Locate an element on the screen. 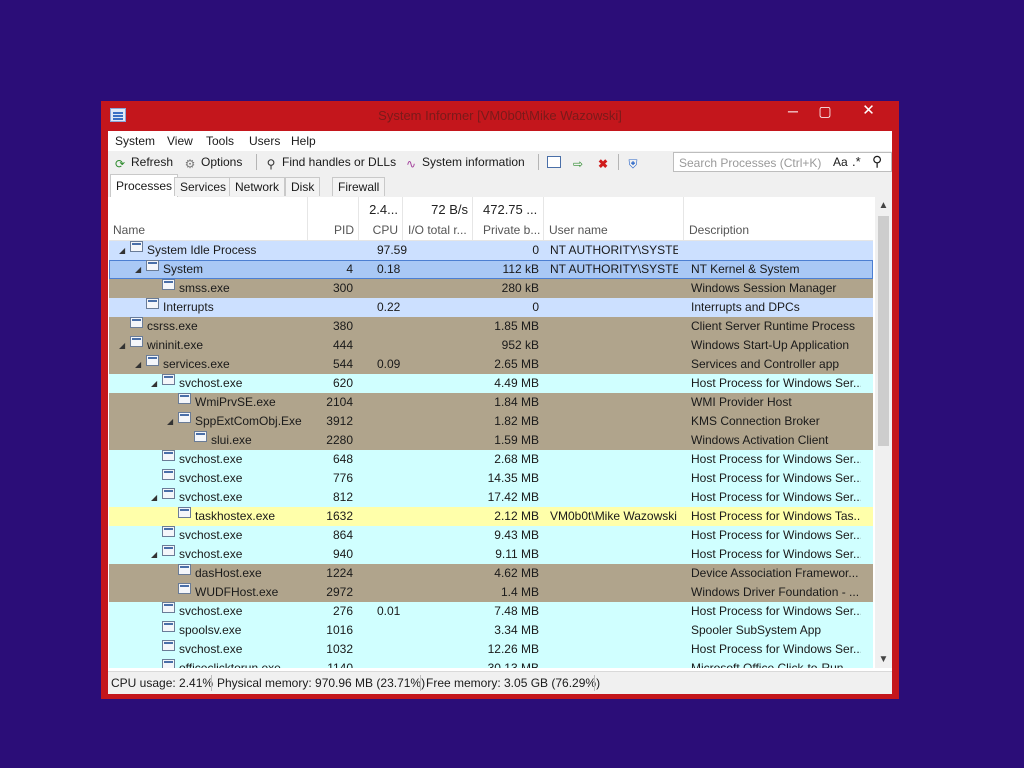  process-pid: 380 is located at coordinates (342, 326).